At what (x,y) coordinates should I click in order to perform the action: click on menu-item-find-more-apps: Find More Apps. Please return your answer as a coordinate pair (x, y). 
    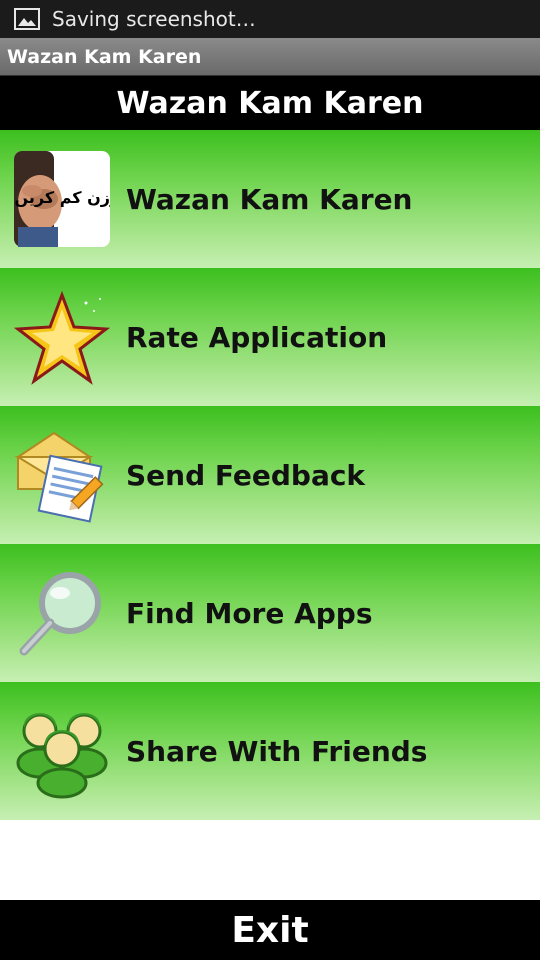
    Looking at the image, I should click on (270, 613).